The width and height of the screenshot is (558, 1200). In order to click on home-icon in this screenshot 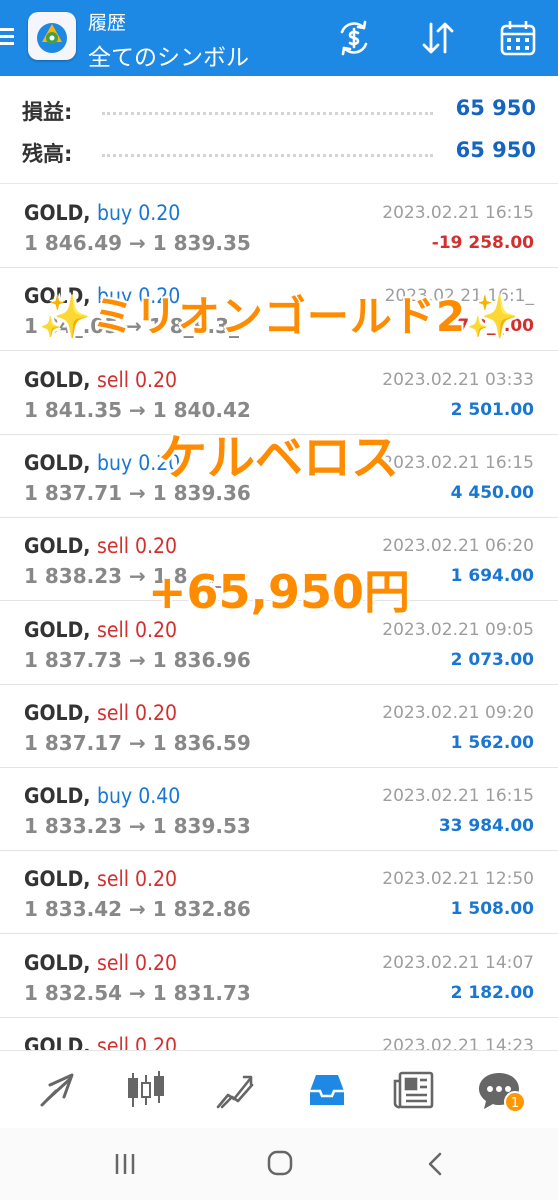, I will do `click(280, 1164)`.